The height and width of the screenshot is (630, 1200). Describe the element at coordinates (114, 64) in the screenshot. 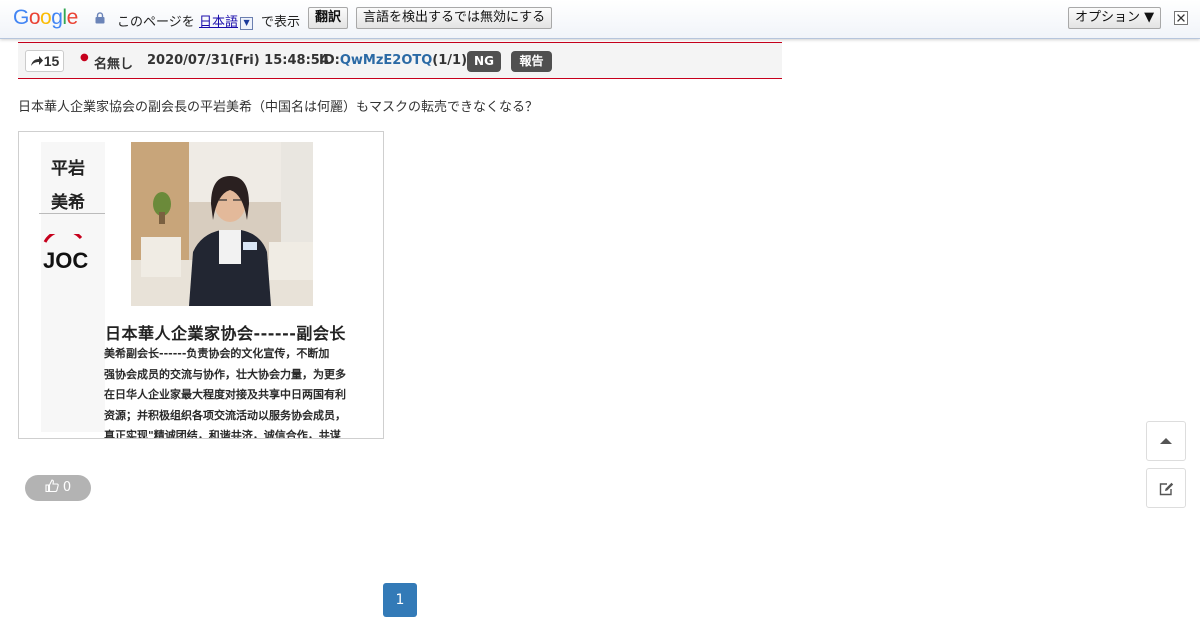

I see `poster-name: 名無し` at that location.